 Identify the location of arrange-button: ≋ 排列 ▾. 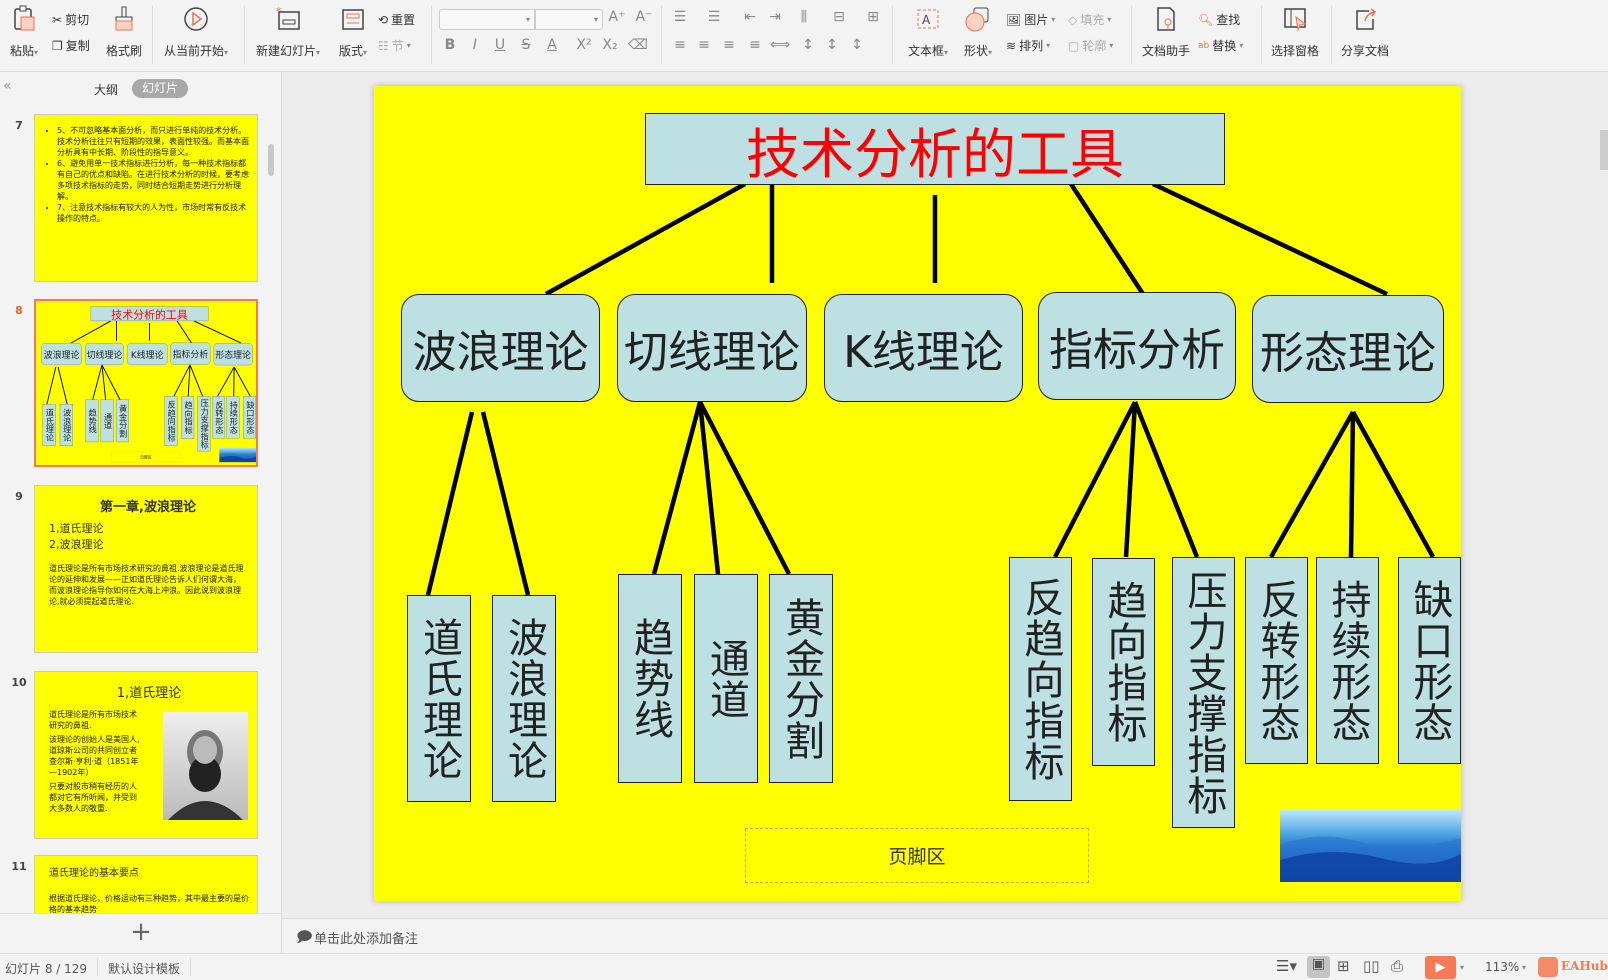
(1028, 45).